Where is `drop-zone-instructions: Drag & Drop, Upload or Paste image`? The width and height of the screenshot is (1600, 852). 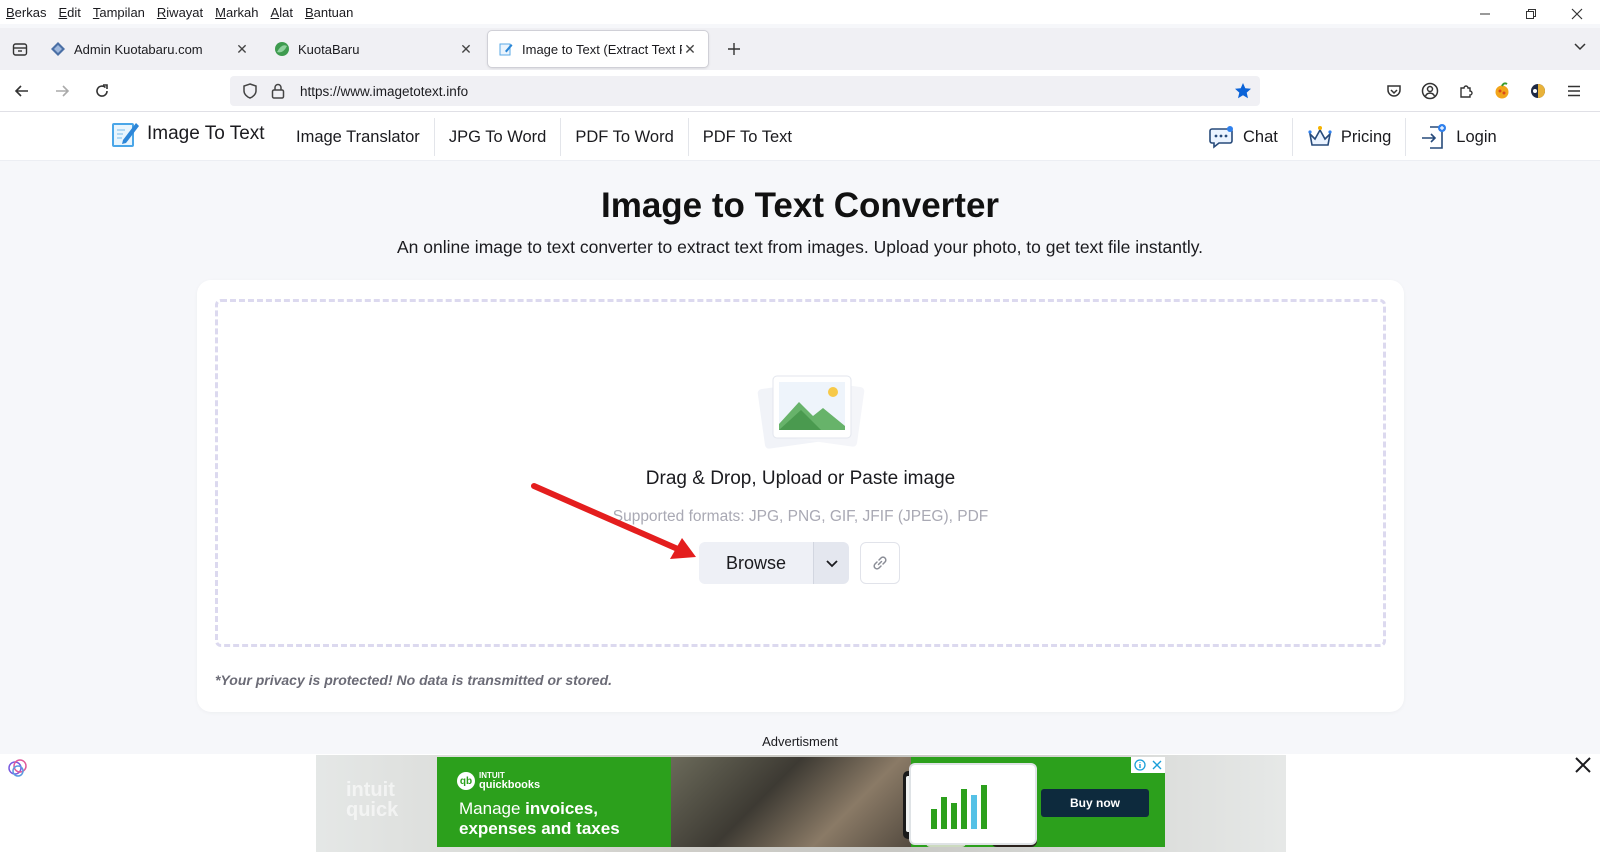 drop-zone-instructions: Drag & Drop, Upload or Paste image is located at coordinates (800, 478).